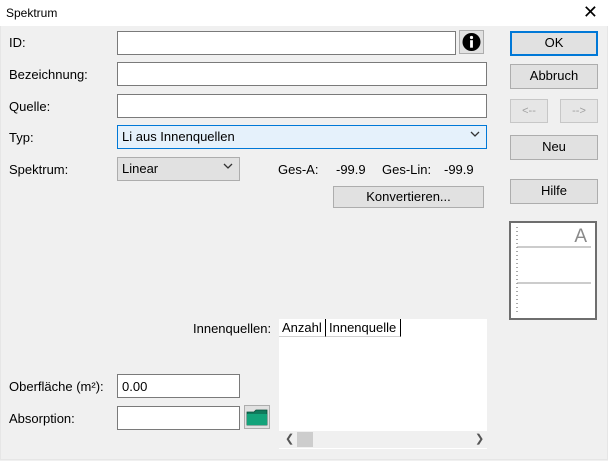  I want to click on column-header-innenquelle: Innenquelle, so click(363, 328).